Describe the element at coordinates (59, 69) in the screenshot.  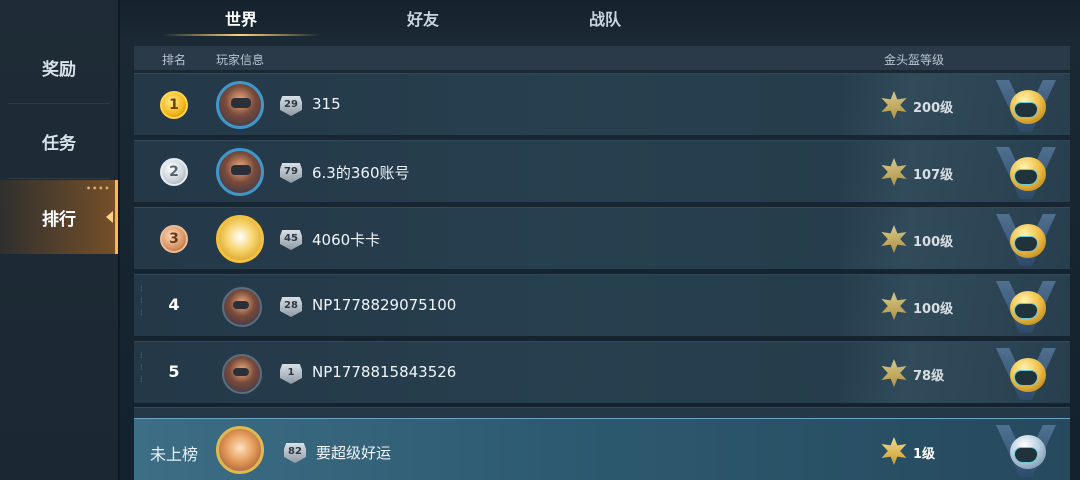
I see `sidebar-item-label: 奖励` at that location.